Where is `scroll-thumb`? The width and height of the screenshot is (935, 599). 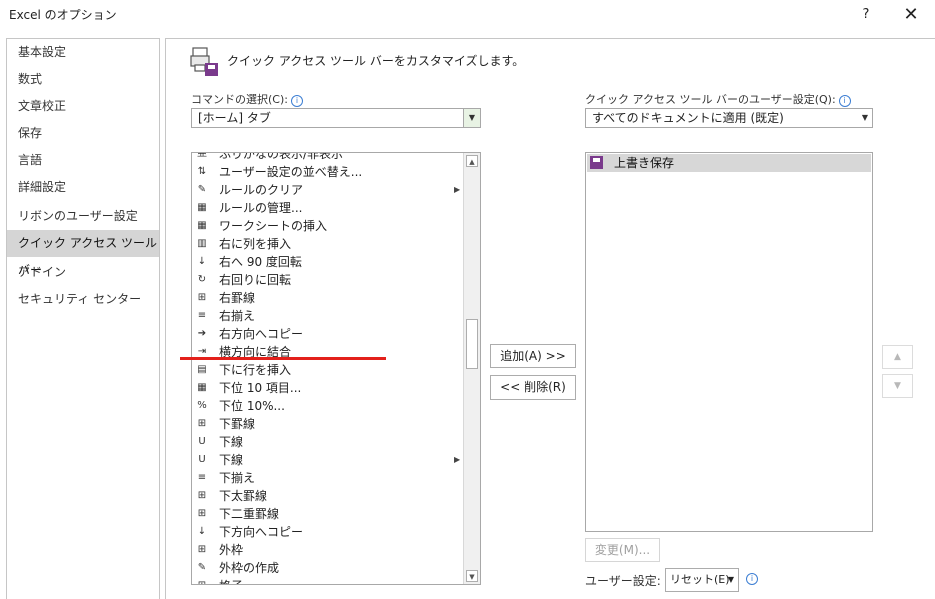
scroll-thumb is located at coordinates (472, 344).